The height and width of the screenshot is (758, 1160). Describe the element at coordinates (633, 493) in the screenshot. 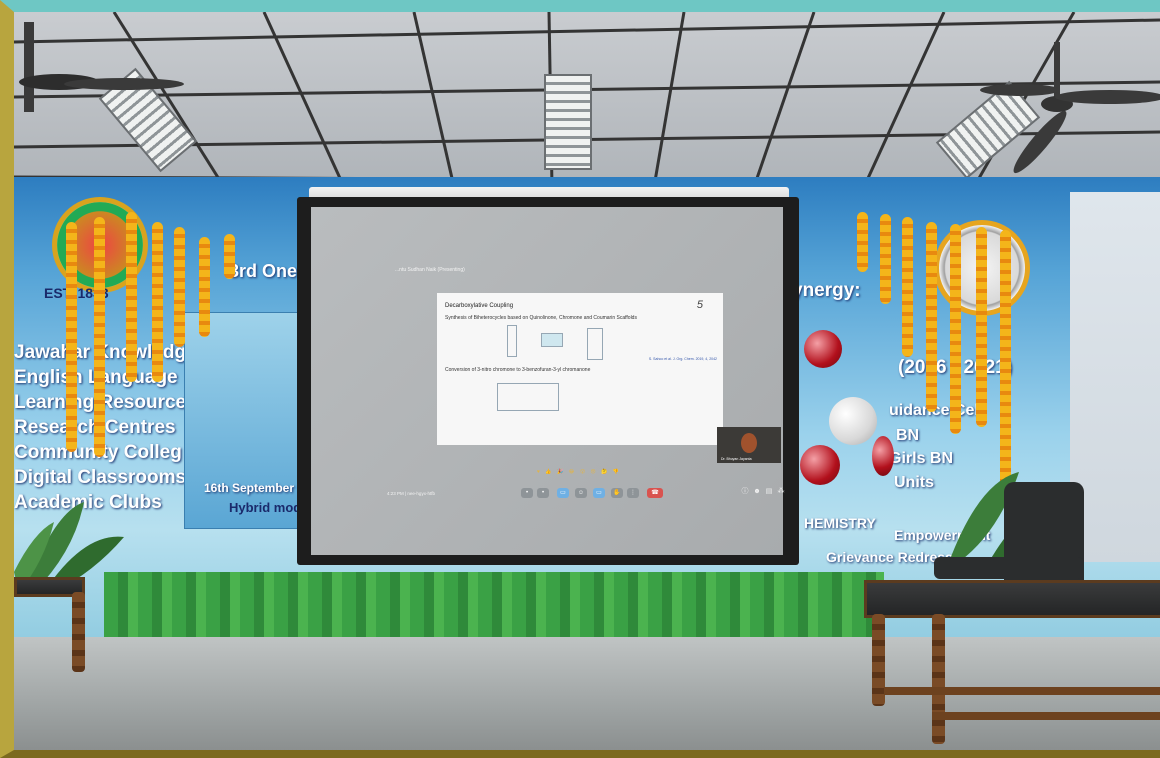

I see `more-options-button: ⋮` at that location.